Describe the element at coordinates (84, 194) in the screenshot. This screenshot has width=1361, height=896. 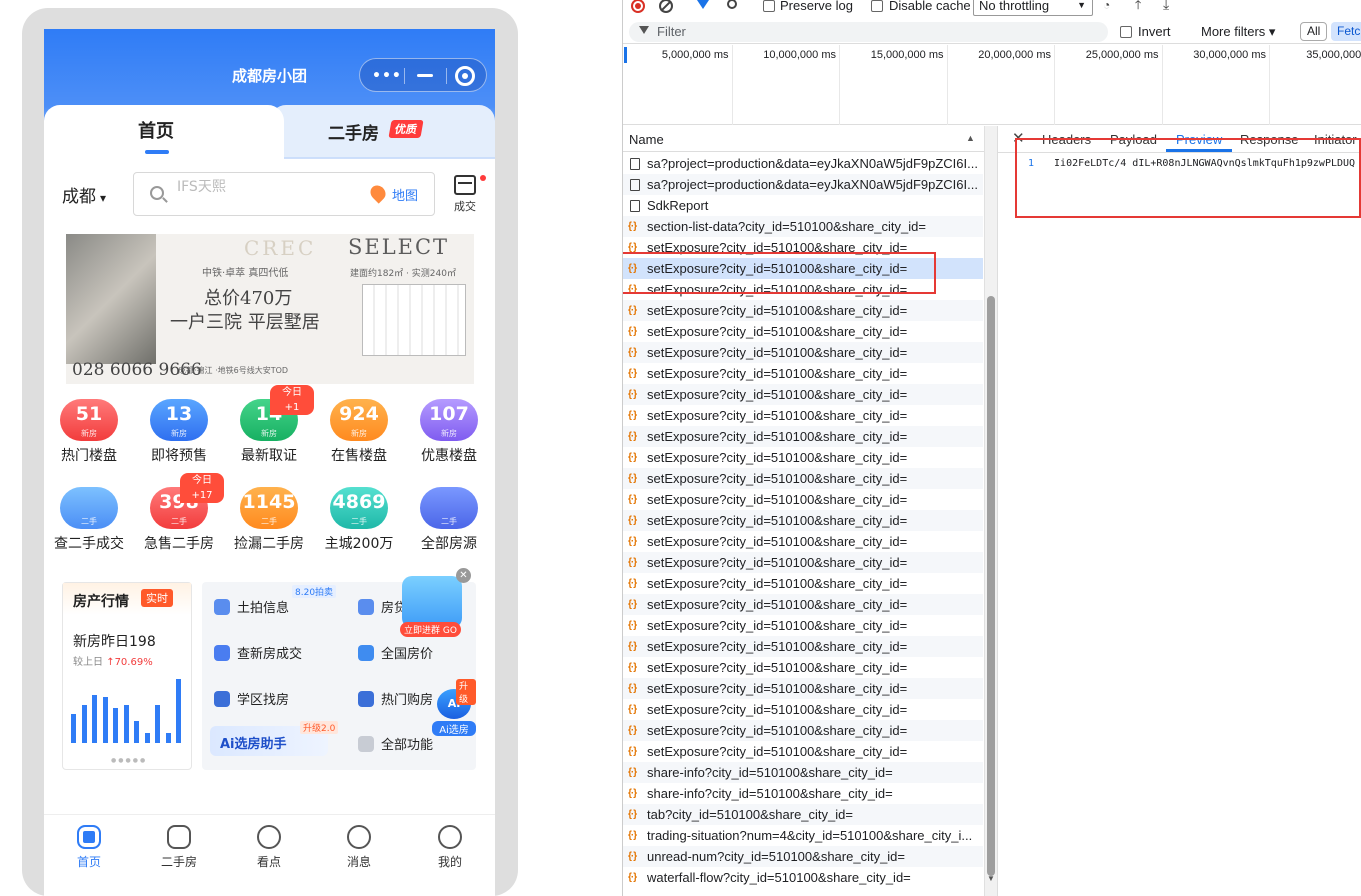
I see `city-selector: 成都 ▾` at that location.